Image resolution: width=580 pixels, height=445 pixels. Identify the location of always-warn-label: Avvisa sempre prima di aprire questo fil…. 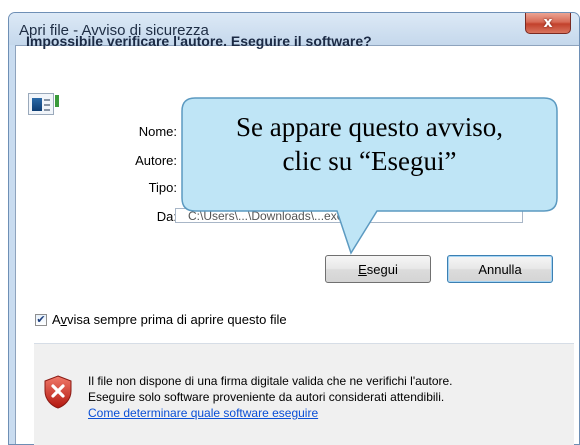
(169, 319).